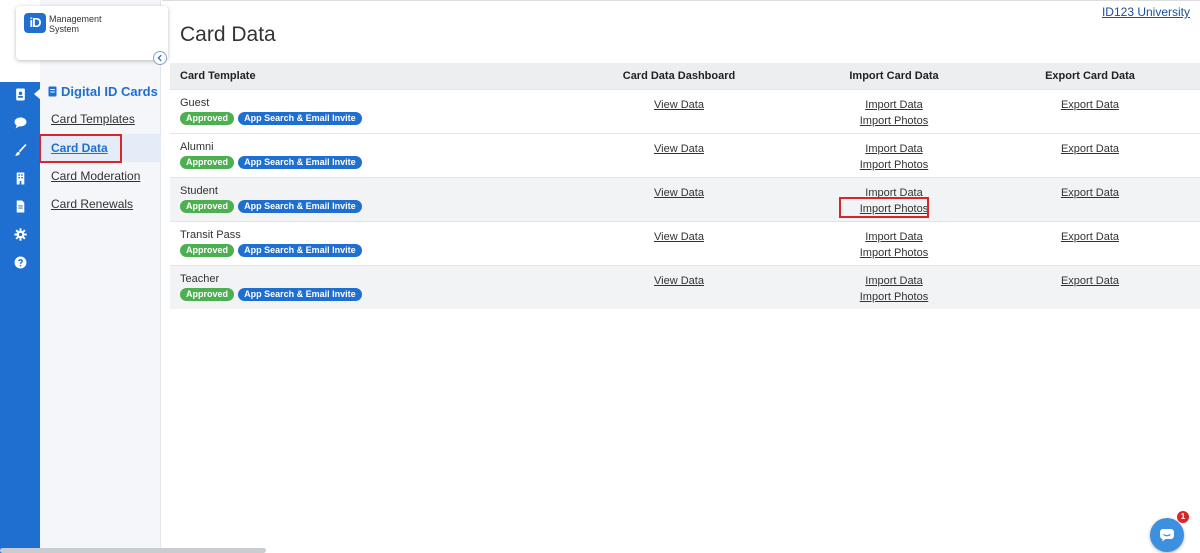 The image size is (1200, 553). I want to click on chat-widget-button, so click(1167, 535).